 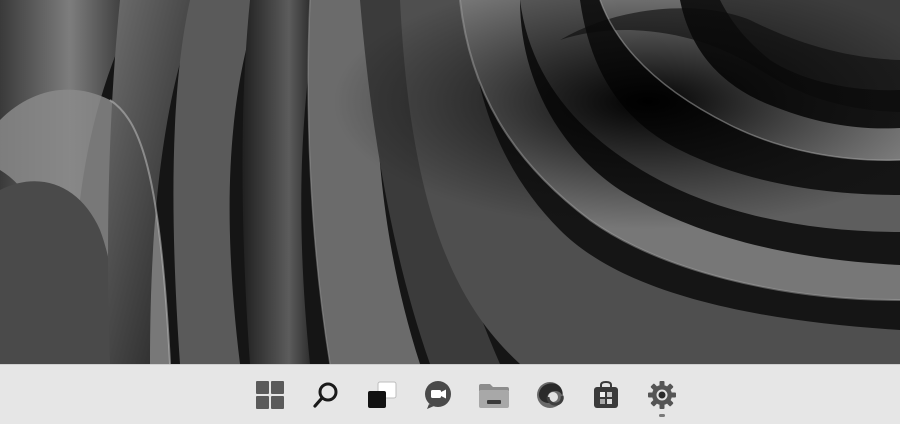 I want to click on store-button, so click(x=606, y=395).